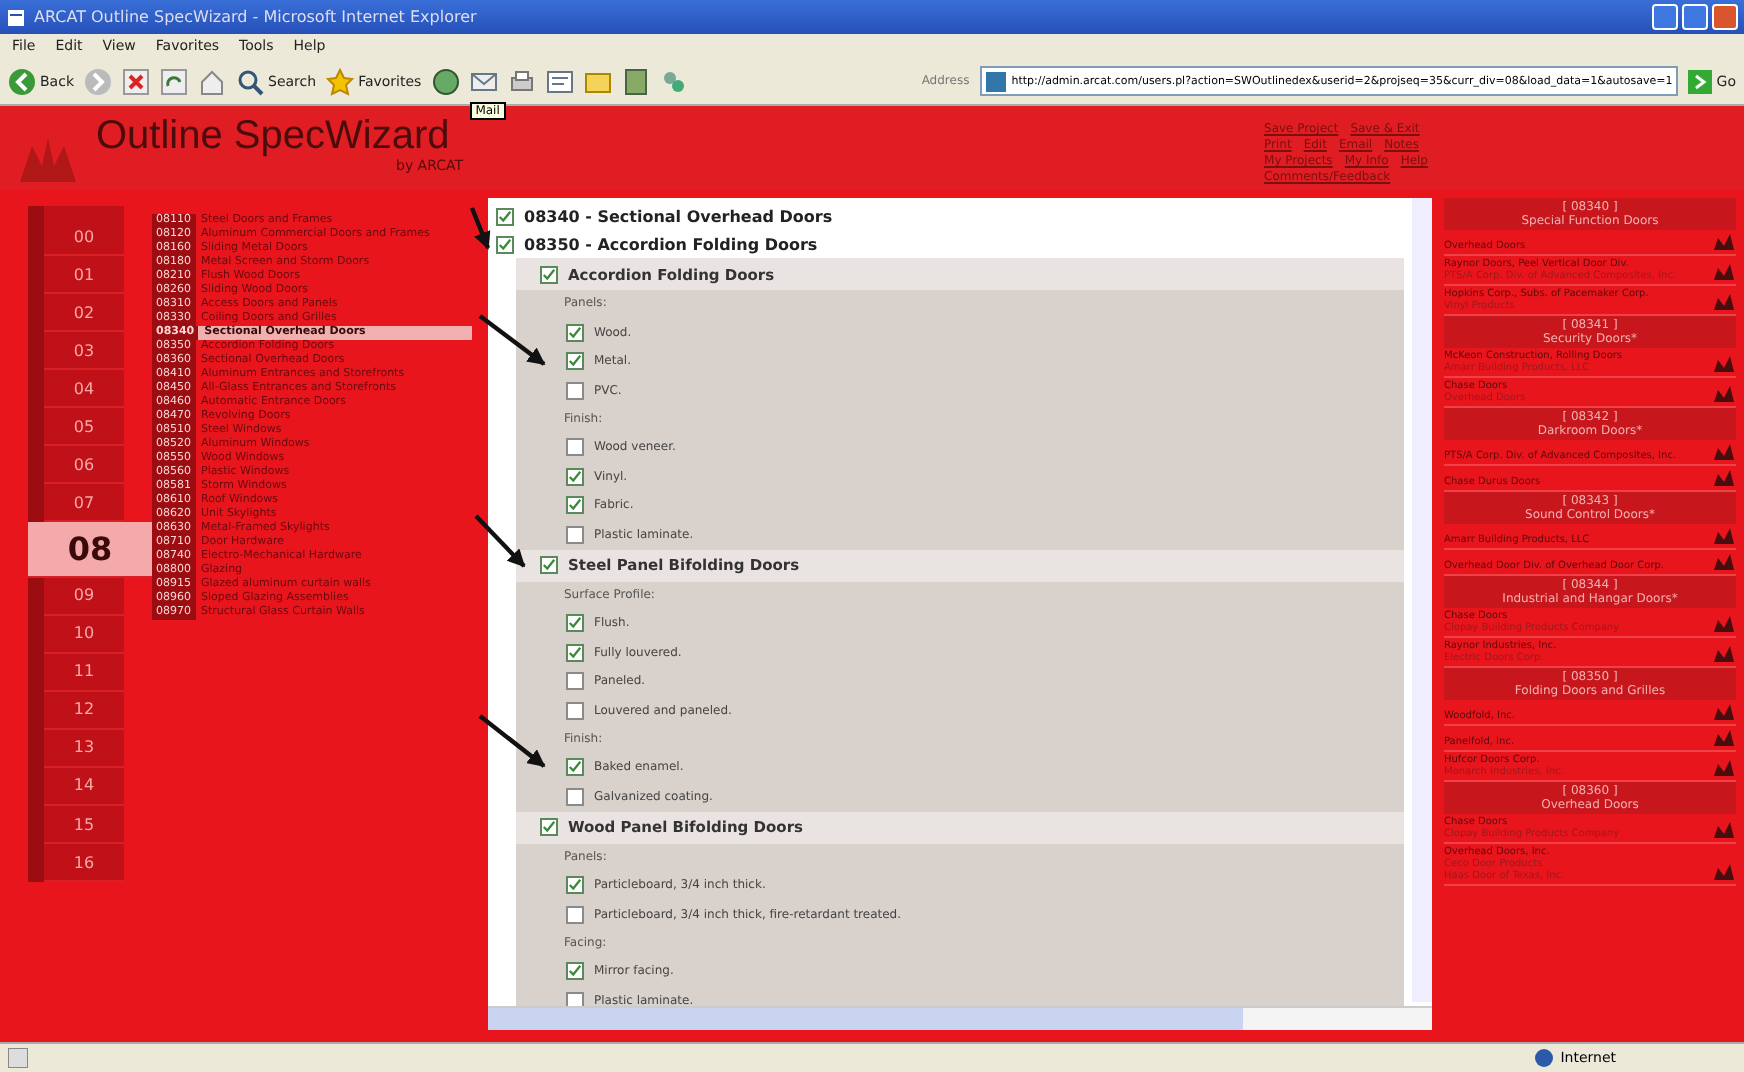 Image resolution: width=1744 pixels, height=1072 pixels. What do you see at coordinates (1544, 1058) in the screenshot?
I see `globe-icon` at bounding box center [1544, 1058].